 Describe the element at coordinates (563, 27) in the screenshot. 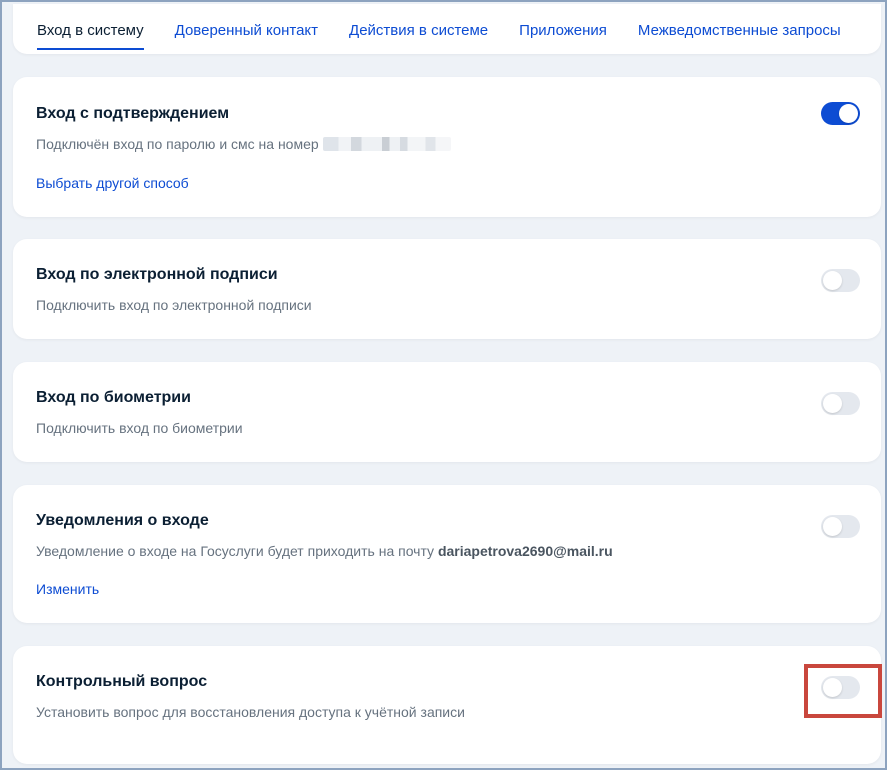

I see `tab-applications: Приложения` at that location.